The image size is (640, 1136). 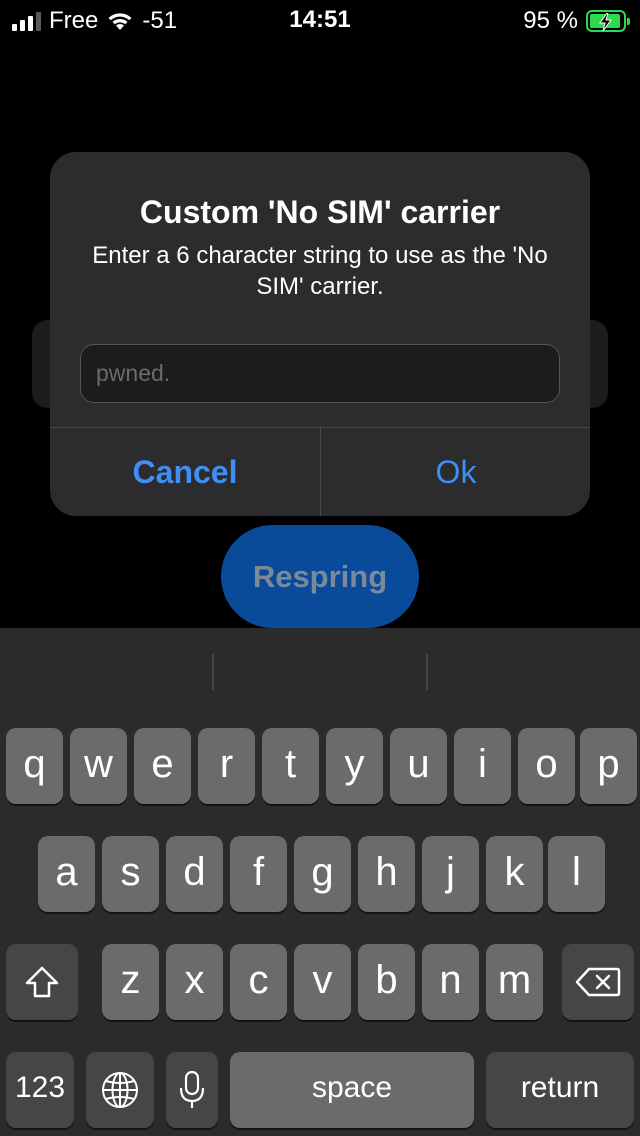 I want to click on alert-title: Custom 'No SIM' carrier, so click(x=320, y=212).